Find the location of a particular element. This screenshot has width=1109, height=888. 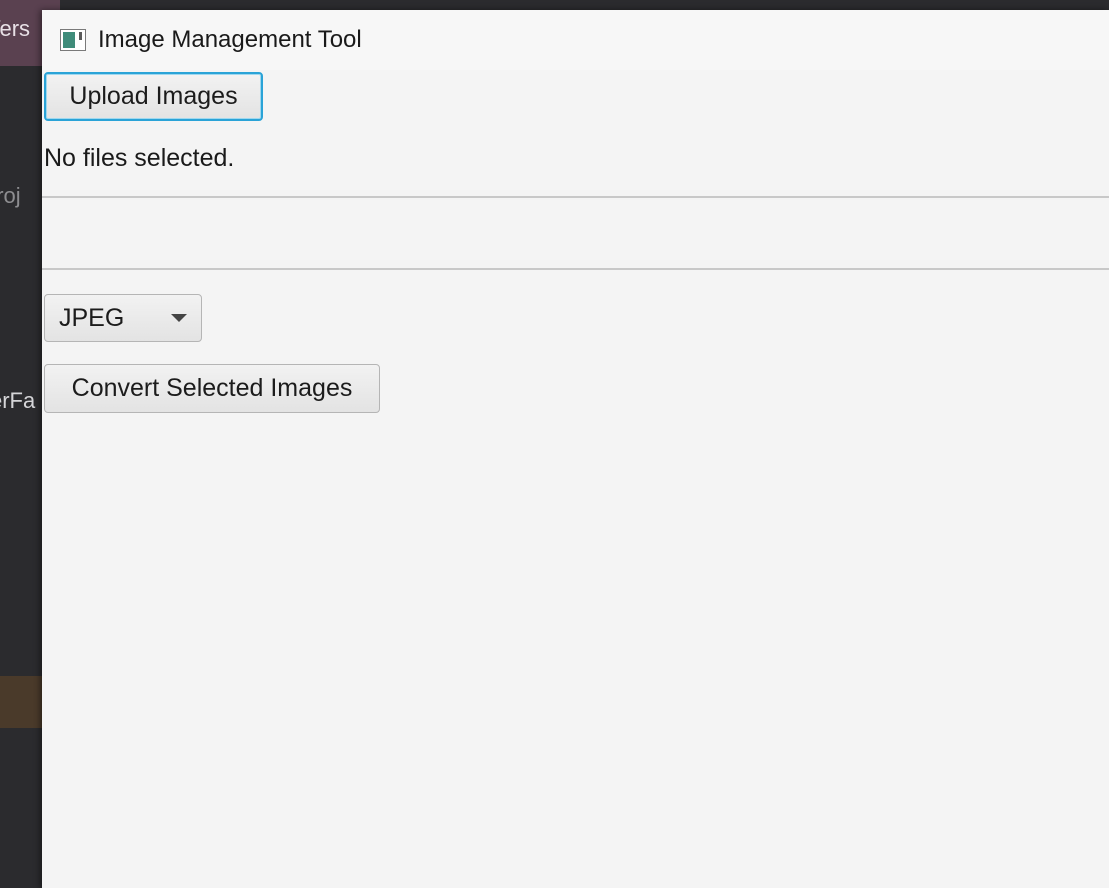

convert-selected-images-button: Convert Selected Images is located at coordinates (212, 388).